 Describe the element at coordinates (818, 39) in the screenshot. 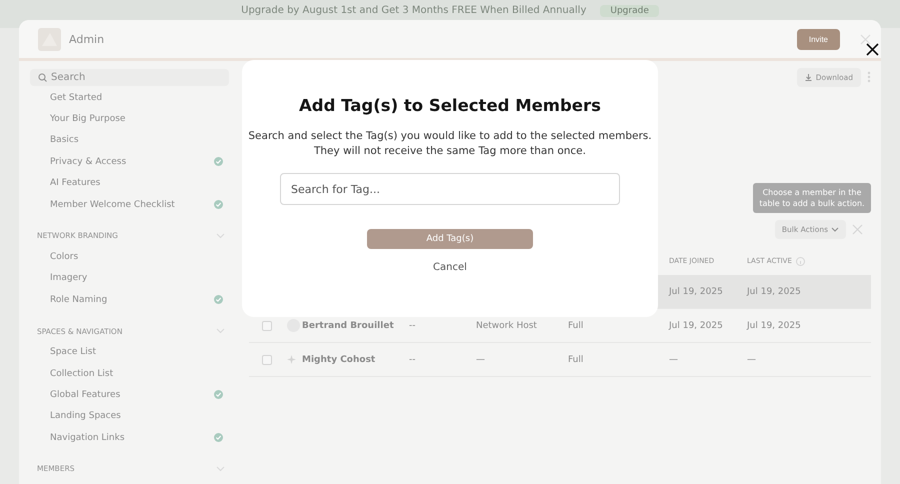

I see `invite-button: Invite` at that location.